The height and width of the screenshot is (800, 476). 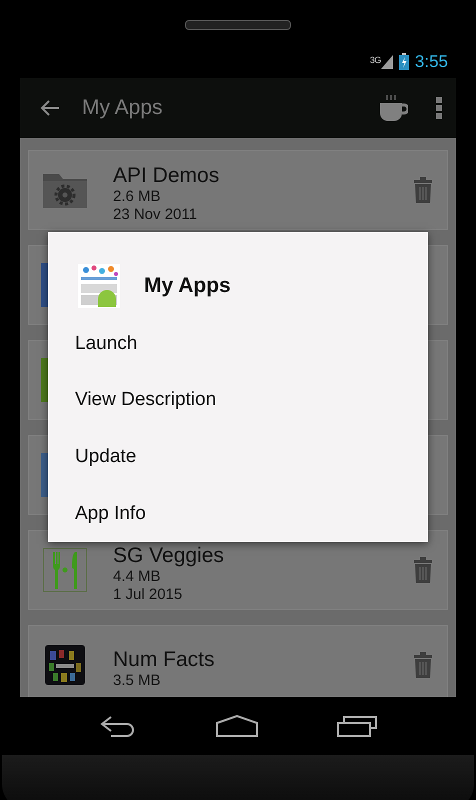 I want to click on app-name: SG Veggies, so click(x=169, y=556).